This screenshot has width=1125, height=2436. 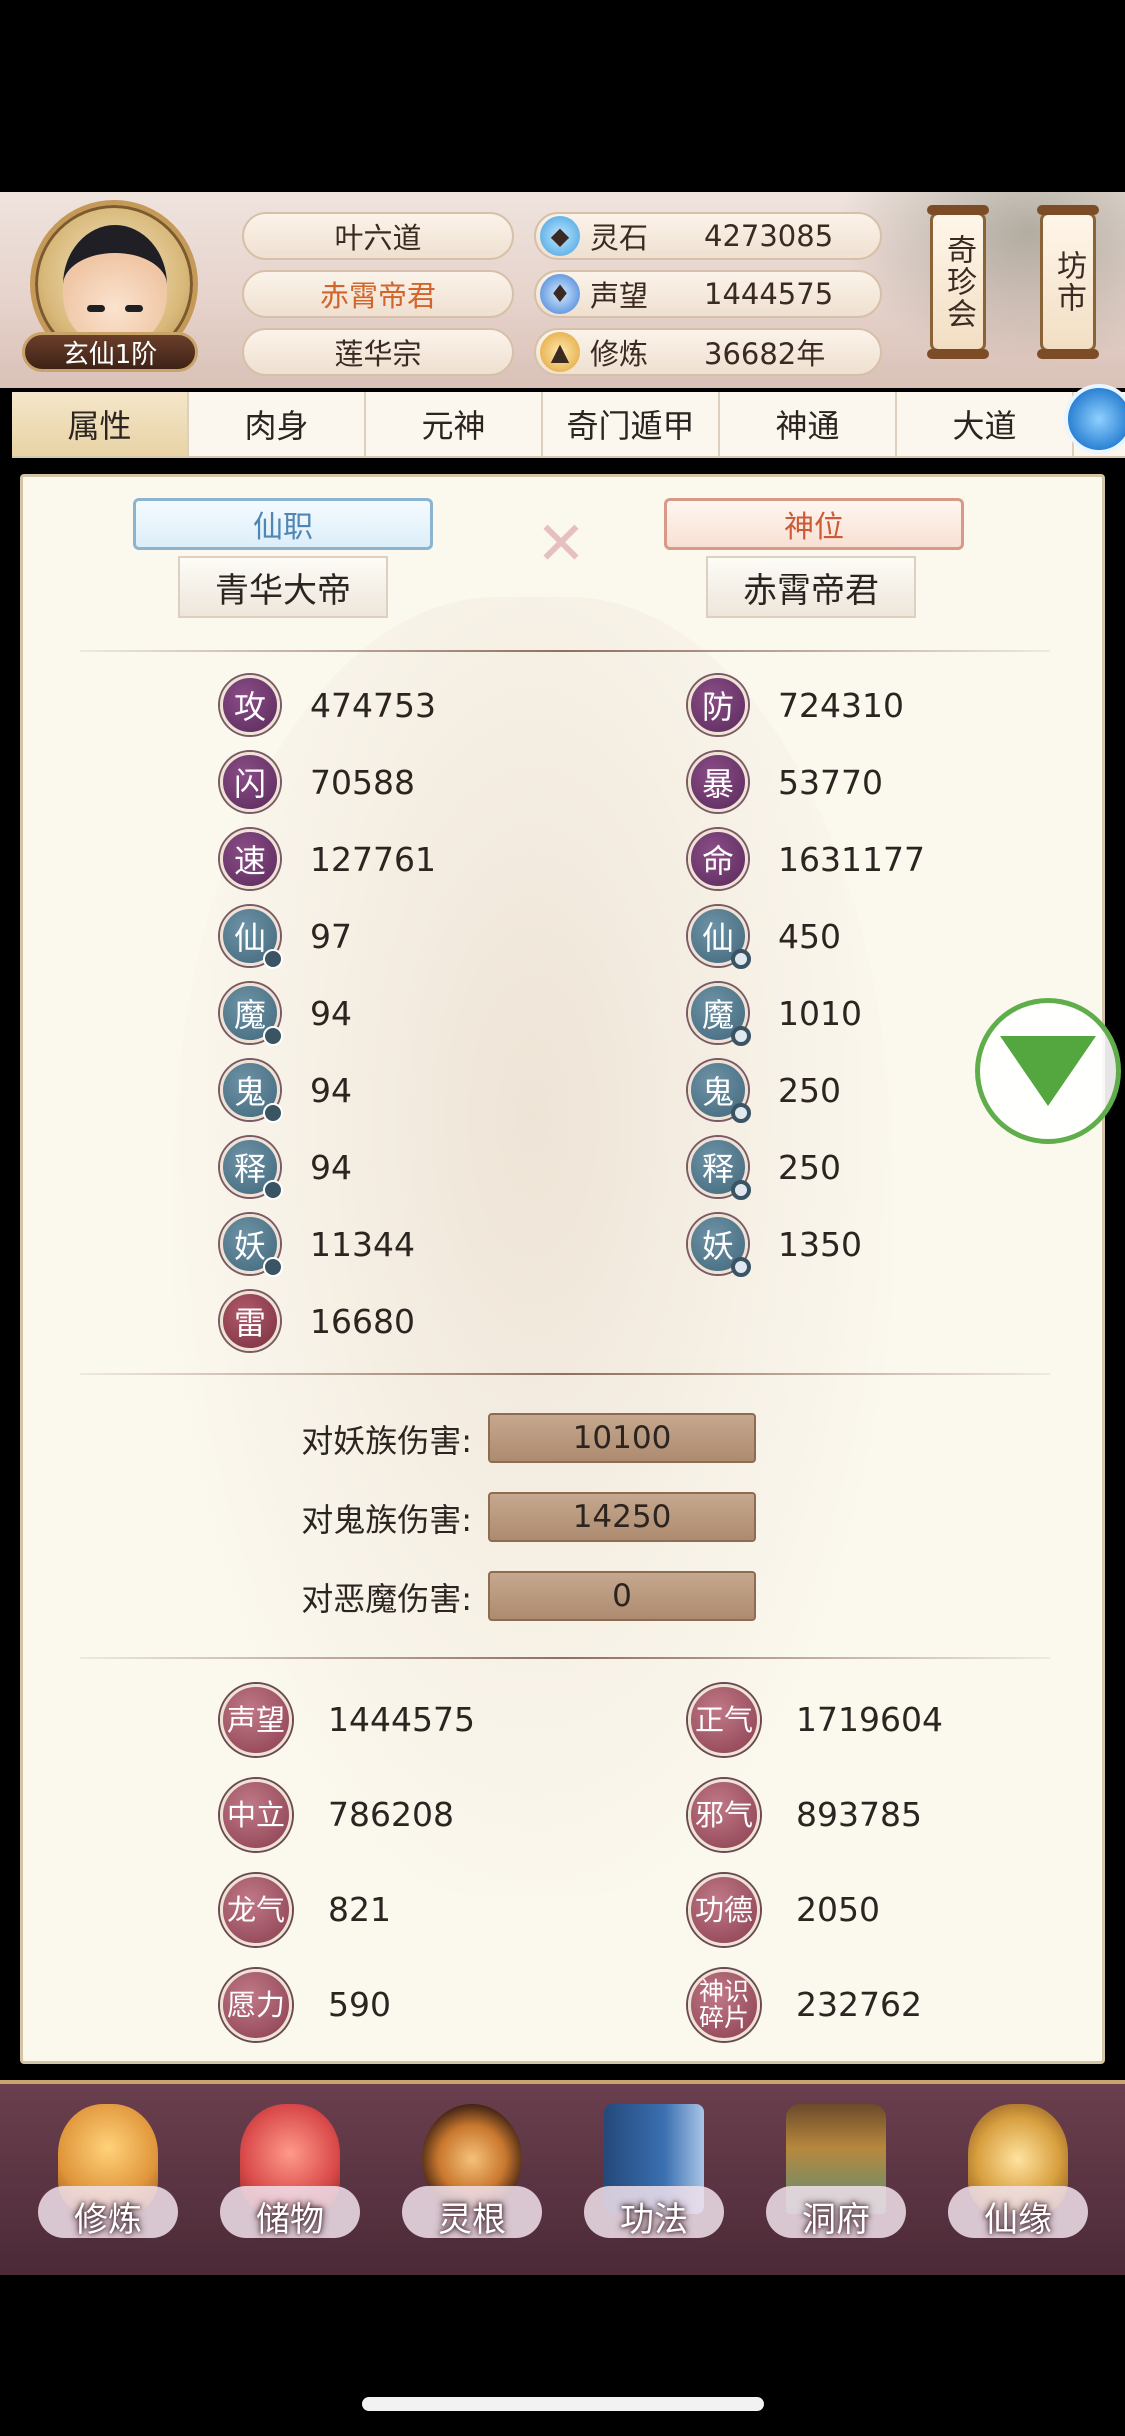 What do you see at coordinates (256, 2005) in the screenshot?
I see `vow-power-stat-icon: 愿力` at bounding box center [256, 2005].